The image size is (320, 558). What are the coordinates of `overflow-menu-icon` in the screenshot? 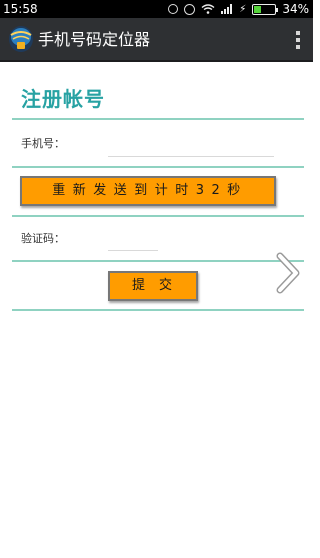 It's located at (298, 40).